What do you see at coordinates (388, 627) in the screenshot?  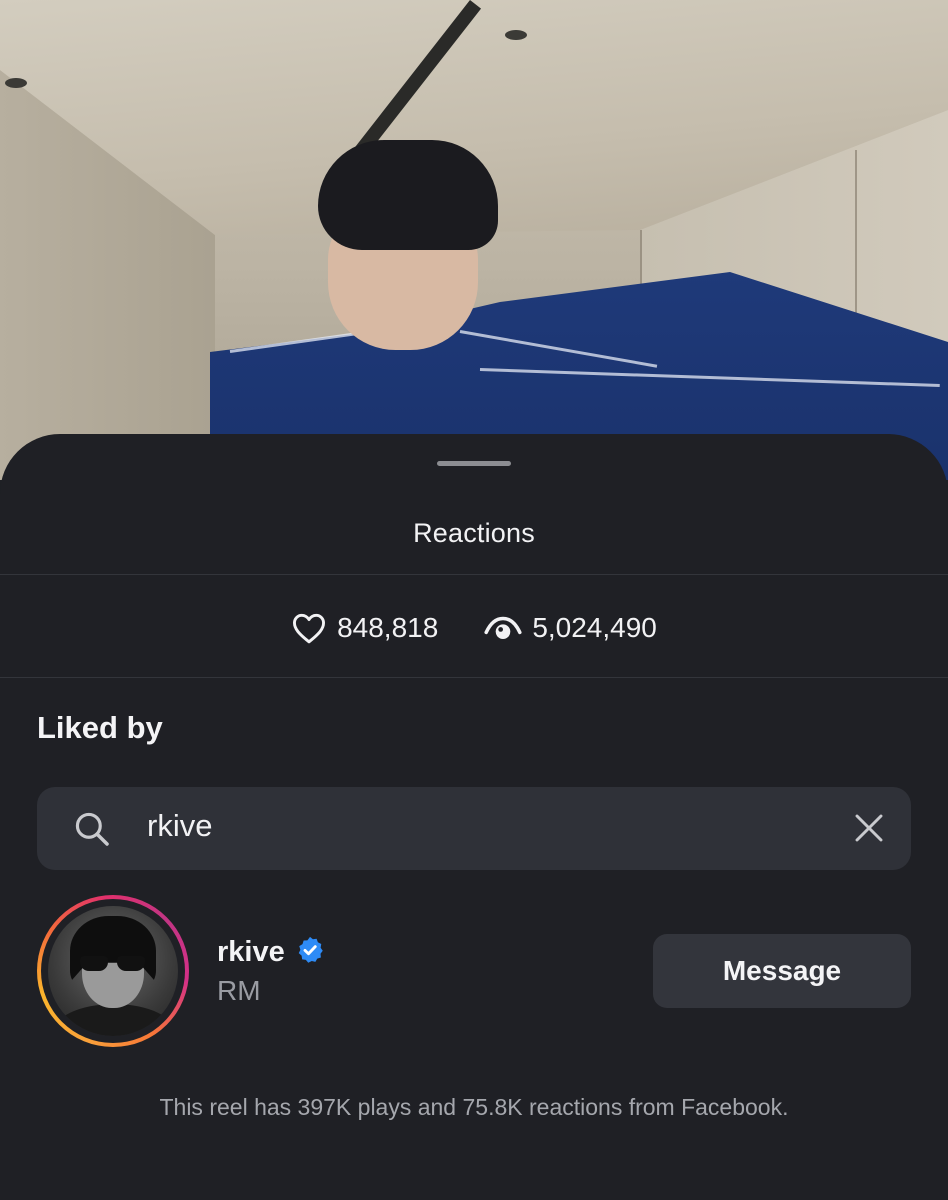 I see `likes-count: 848,818` at bounding box center [388, 627].